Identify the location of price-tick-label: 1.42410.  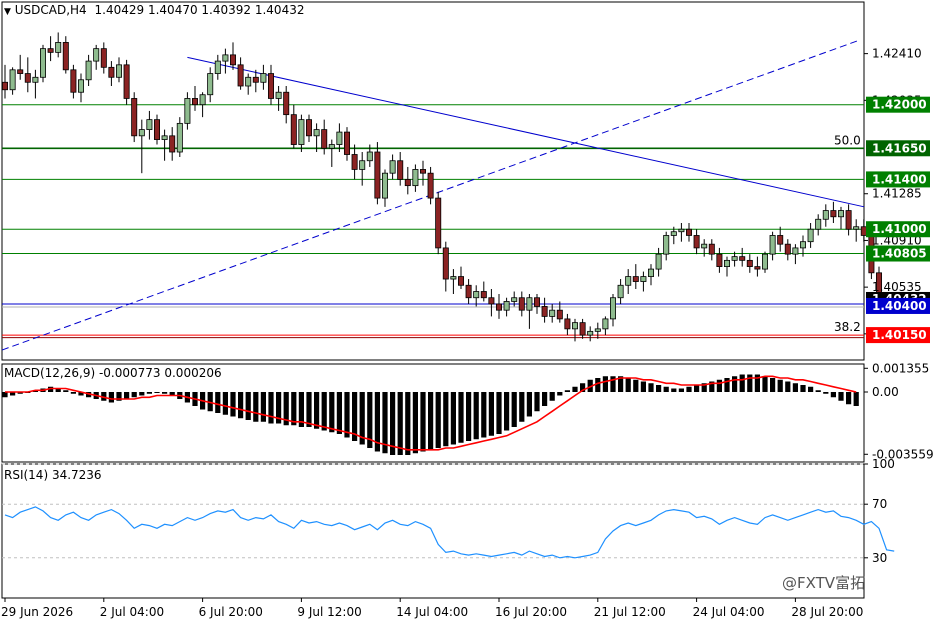
(897, 54).